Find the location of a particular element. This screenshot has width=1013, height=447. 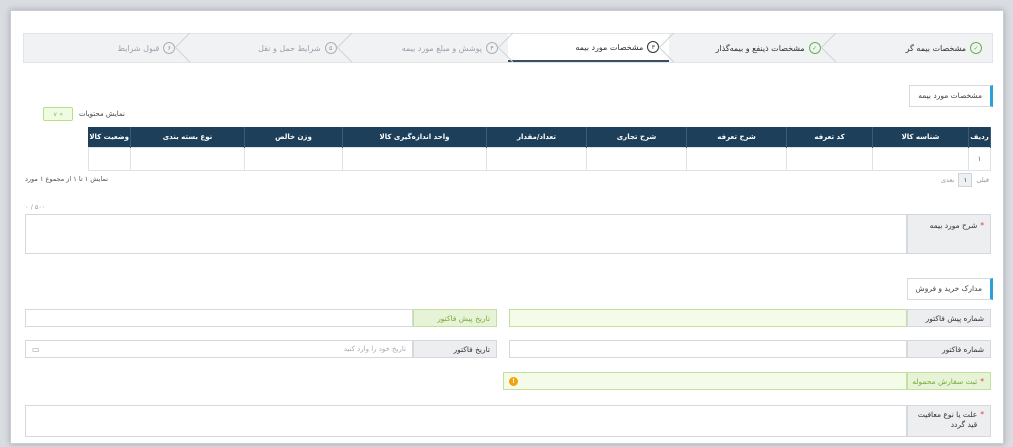

proforma-date-input is located at coordinates (219, 318).